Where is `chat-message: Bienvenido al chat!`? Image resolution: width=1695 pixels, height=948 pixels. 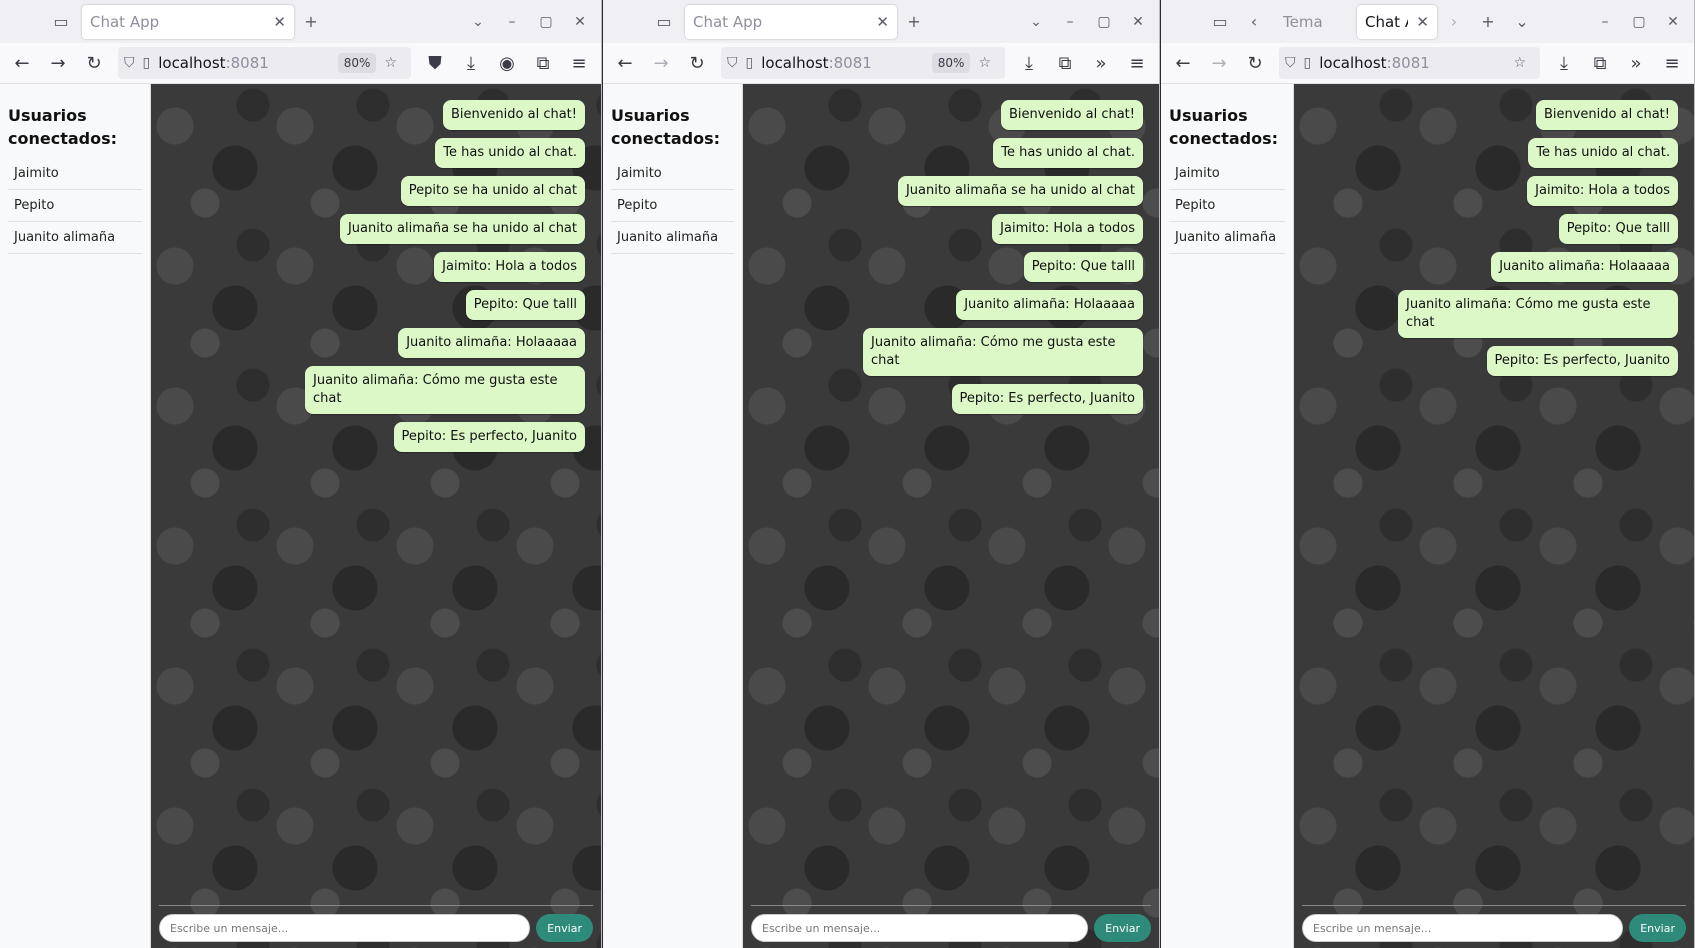
chat-message: Bienvenido al chat! is located at coordinates (1606, 115).